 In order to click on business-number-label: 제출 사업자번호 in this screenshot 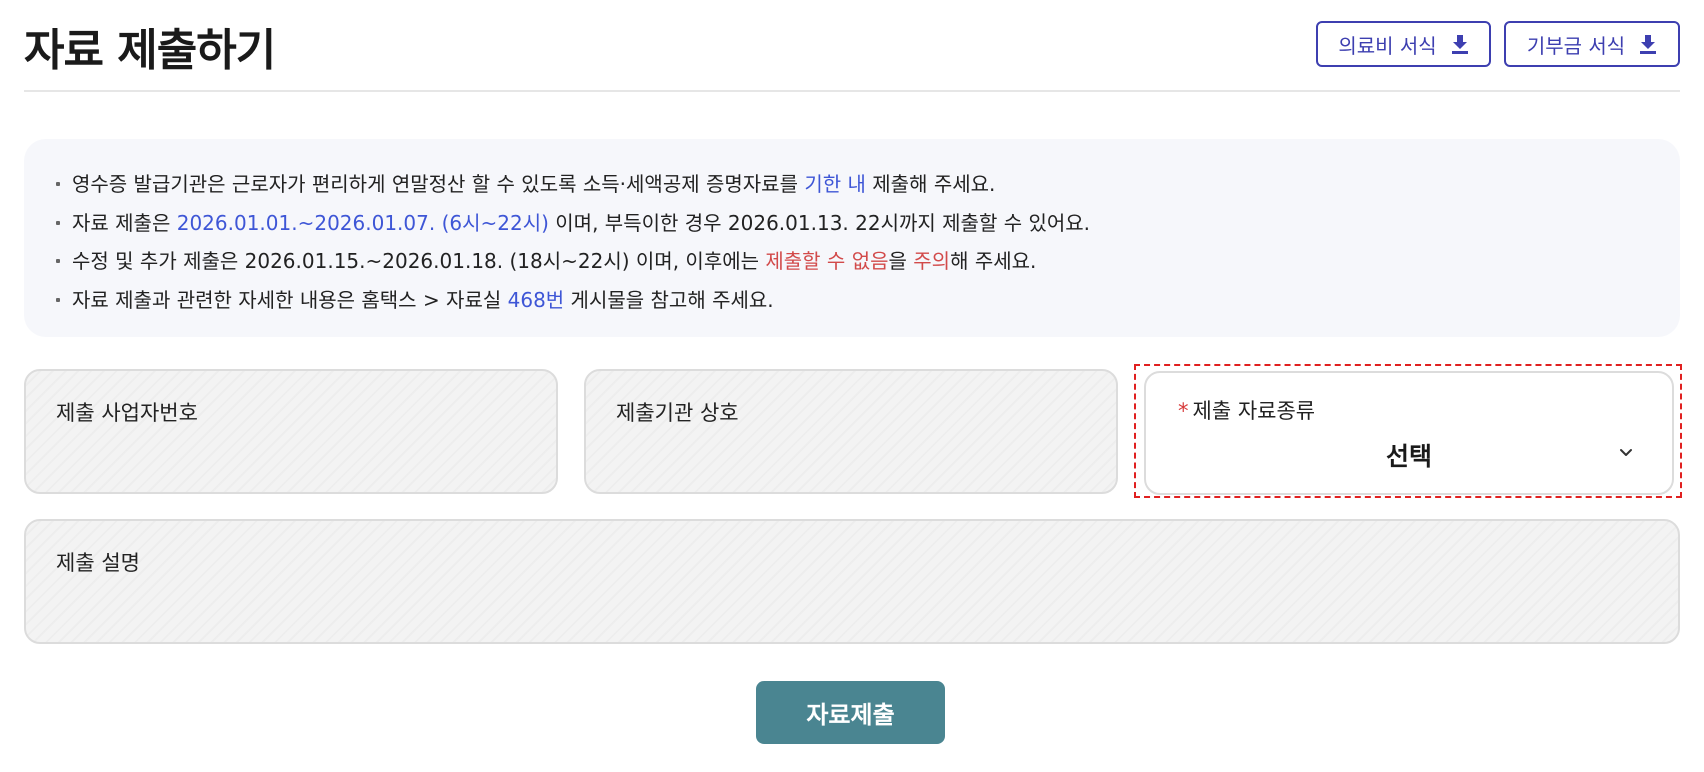, I will do `click(127, 413)`.